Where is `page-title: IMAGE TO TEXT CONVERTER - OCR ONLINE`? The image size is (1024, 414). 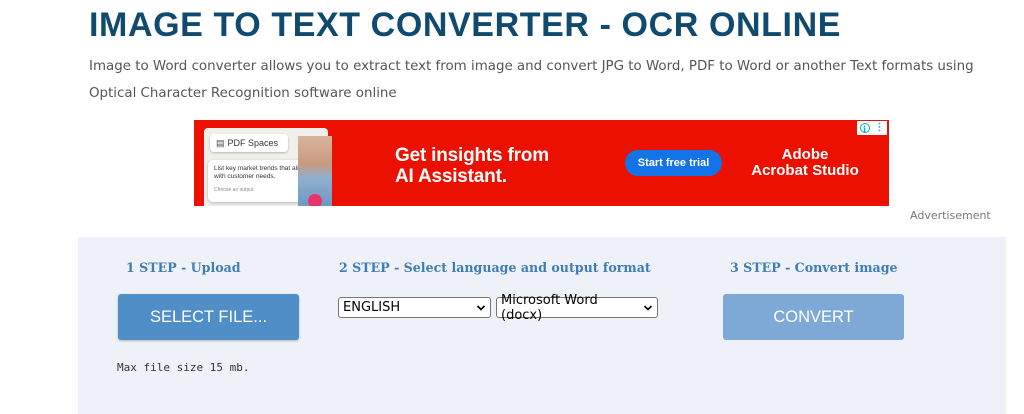 page-title: IMAGE TO TEXT CONVERTER - OCR ONLINE is located at coordinates (465, 25).